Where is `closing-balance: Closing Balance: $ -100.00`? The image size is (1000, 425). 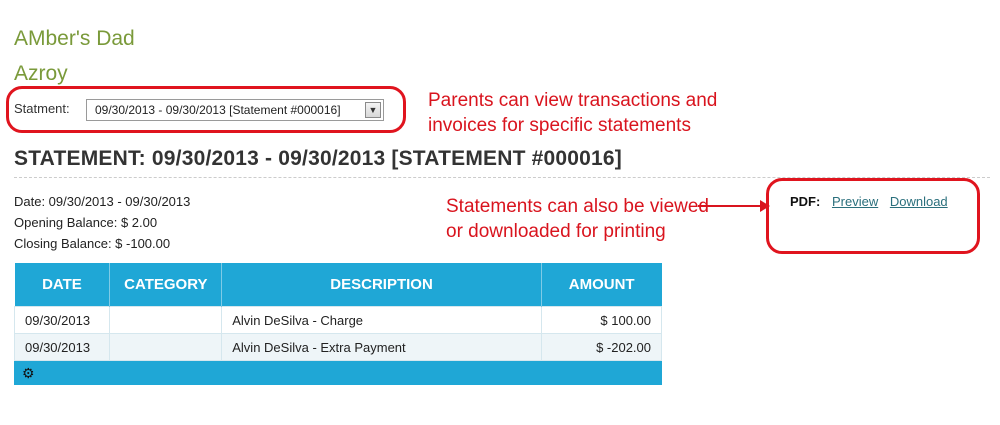 closing-balance: Closing Balance: $ -100.00 is located at coordinates (92, 243).